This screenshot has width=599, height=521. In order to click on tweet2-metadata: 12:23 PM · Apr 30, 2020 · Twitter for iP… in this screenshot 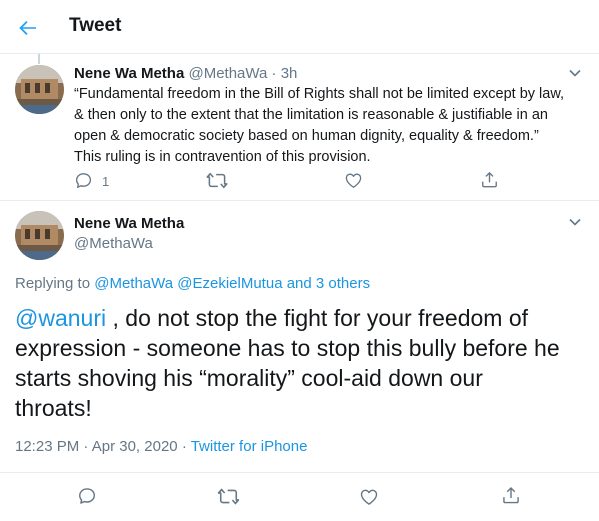, I will do `click(161, 446)`.